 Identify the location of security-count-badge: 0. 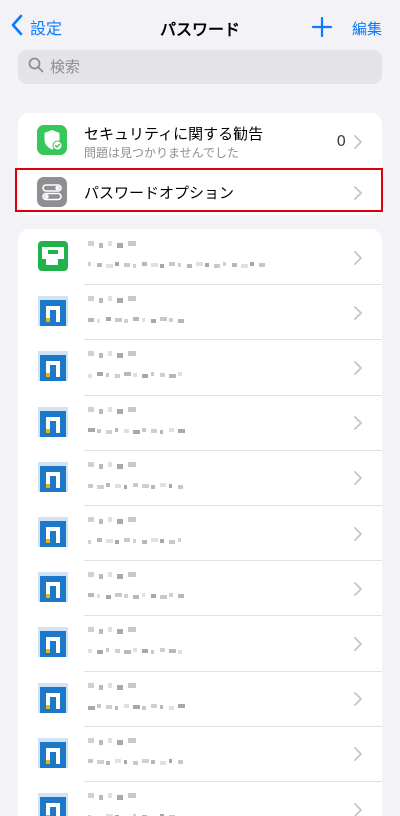
(341, 141).